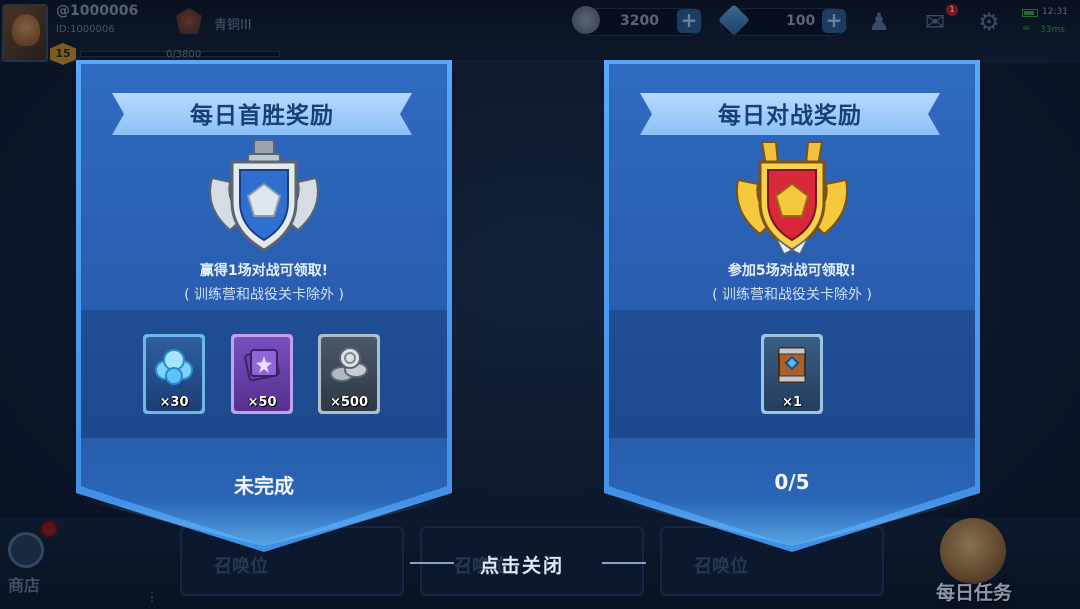 The image size is (1080, 609). Describe the element at coordinates (792, 402) in the screenshot. I see `reward-quantity: ×1` at that location.